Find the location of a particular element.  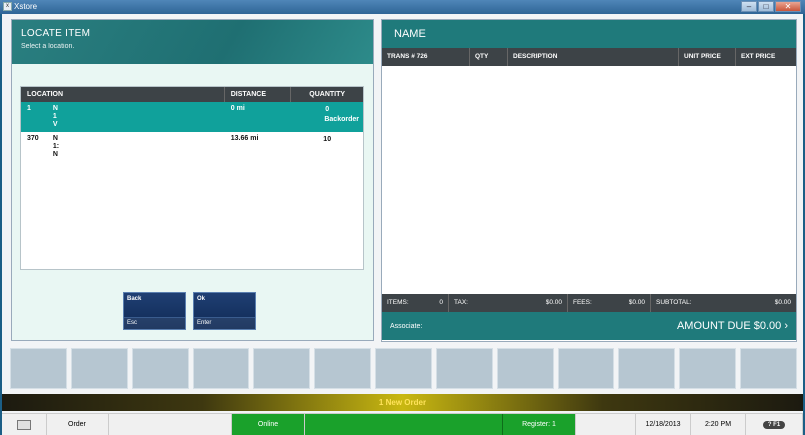

column-unit-price: UNIT PRICE is located at coordinates (707, 57).